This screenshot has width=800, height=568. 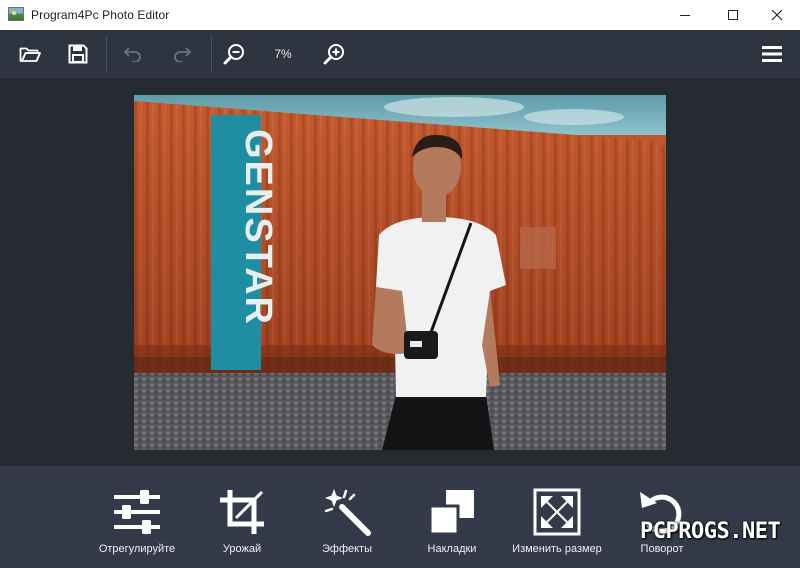 I want to click on minimize-icon, so click(x=685, y=15).